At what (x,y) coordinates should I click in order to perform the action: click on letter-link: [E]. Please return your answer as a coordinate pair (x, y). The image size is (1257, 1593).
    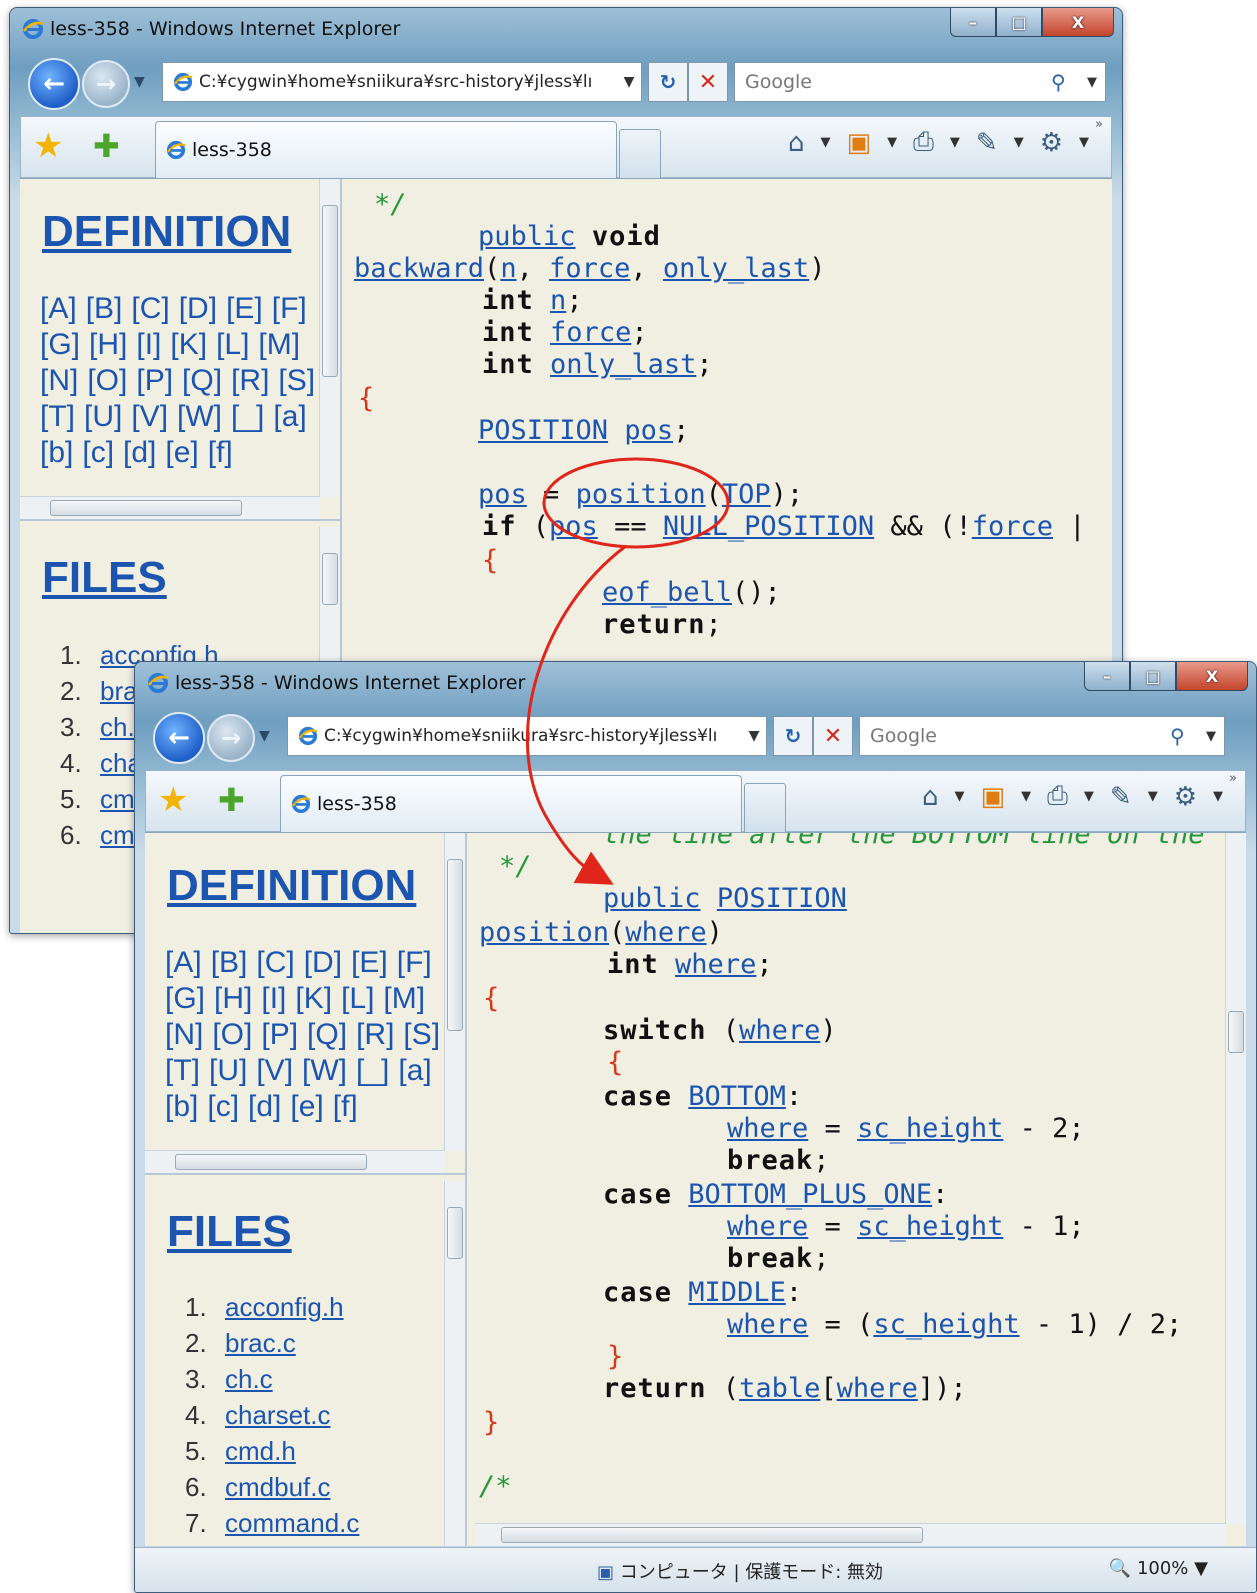
    Looking at the image, I should click on (244, 309).